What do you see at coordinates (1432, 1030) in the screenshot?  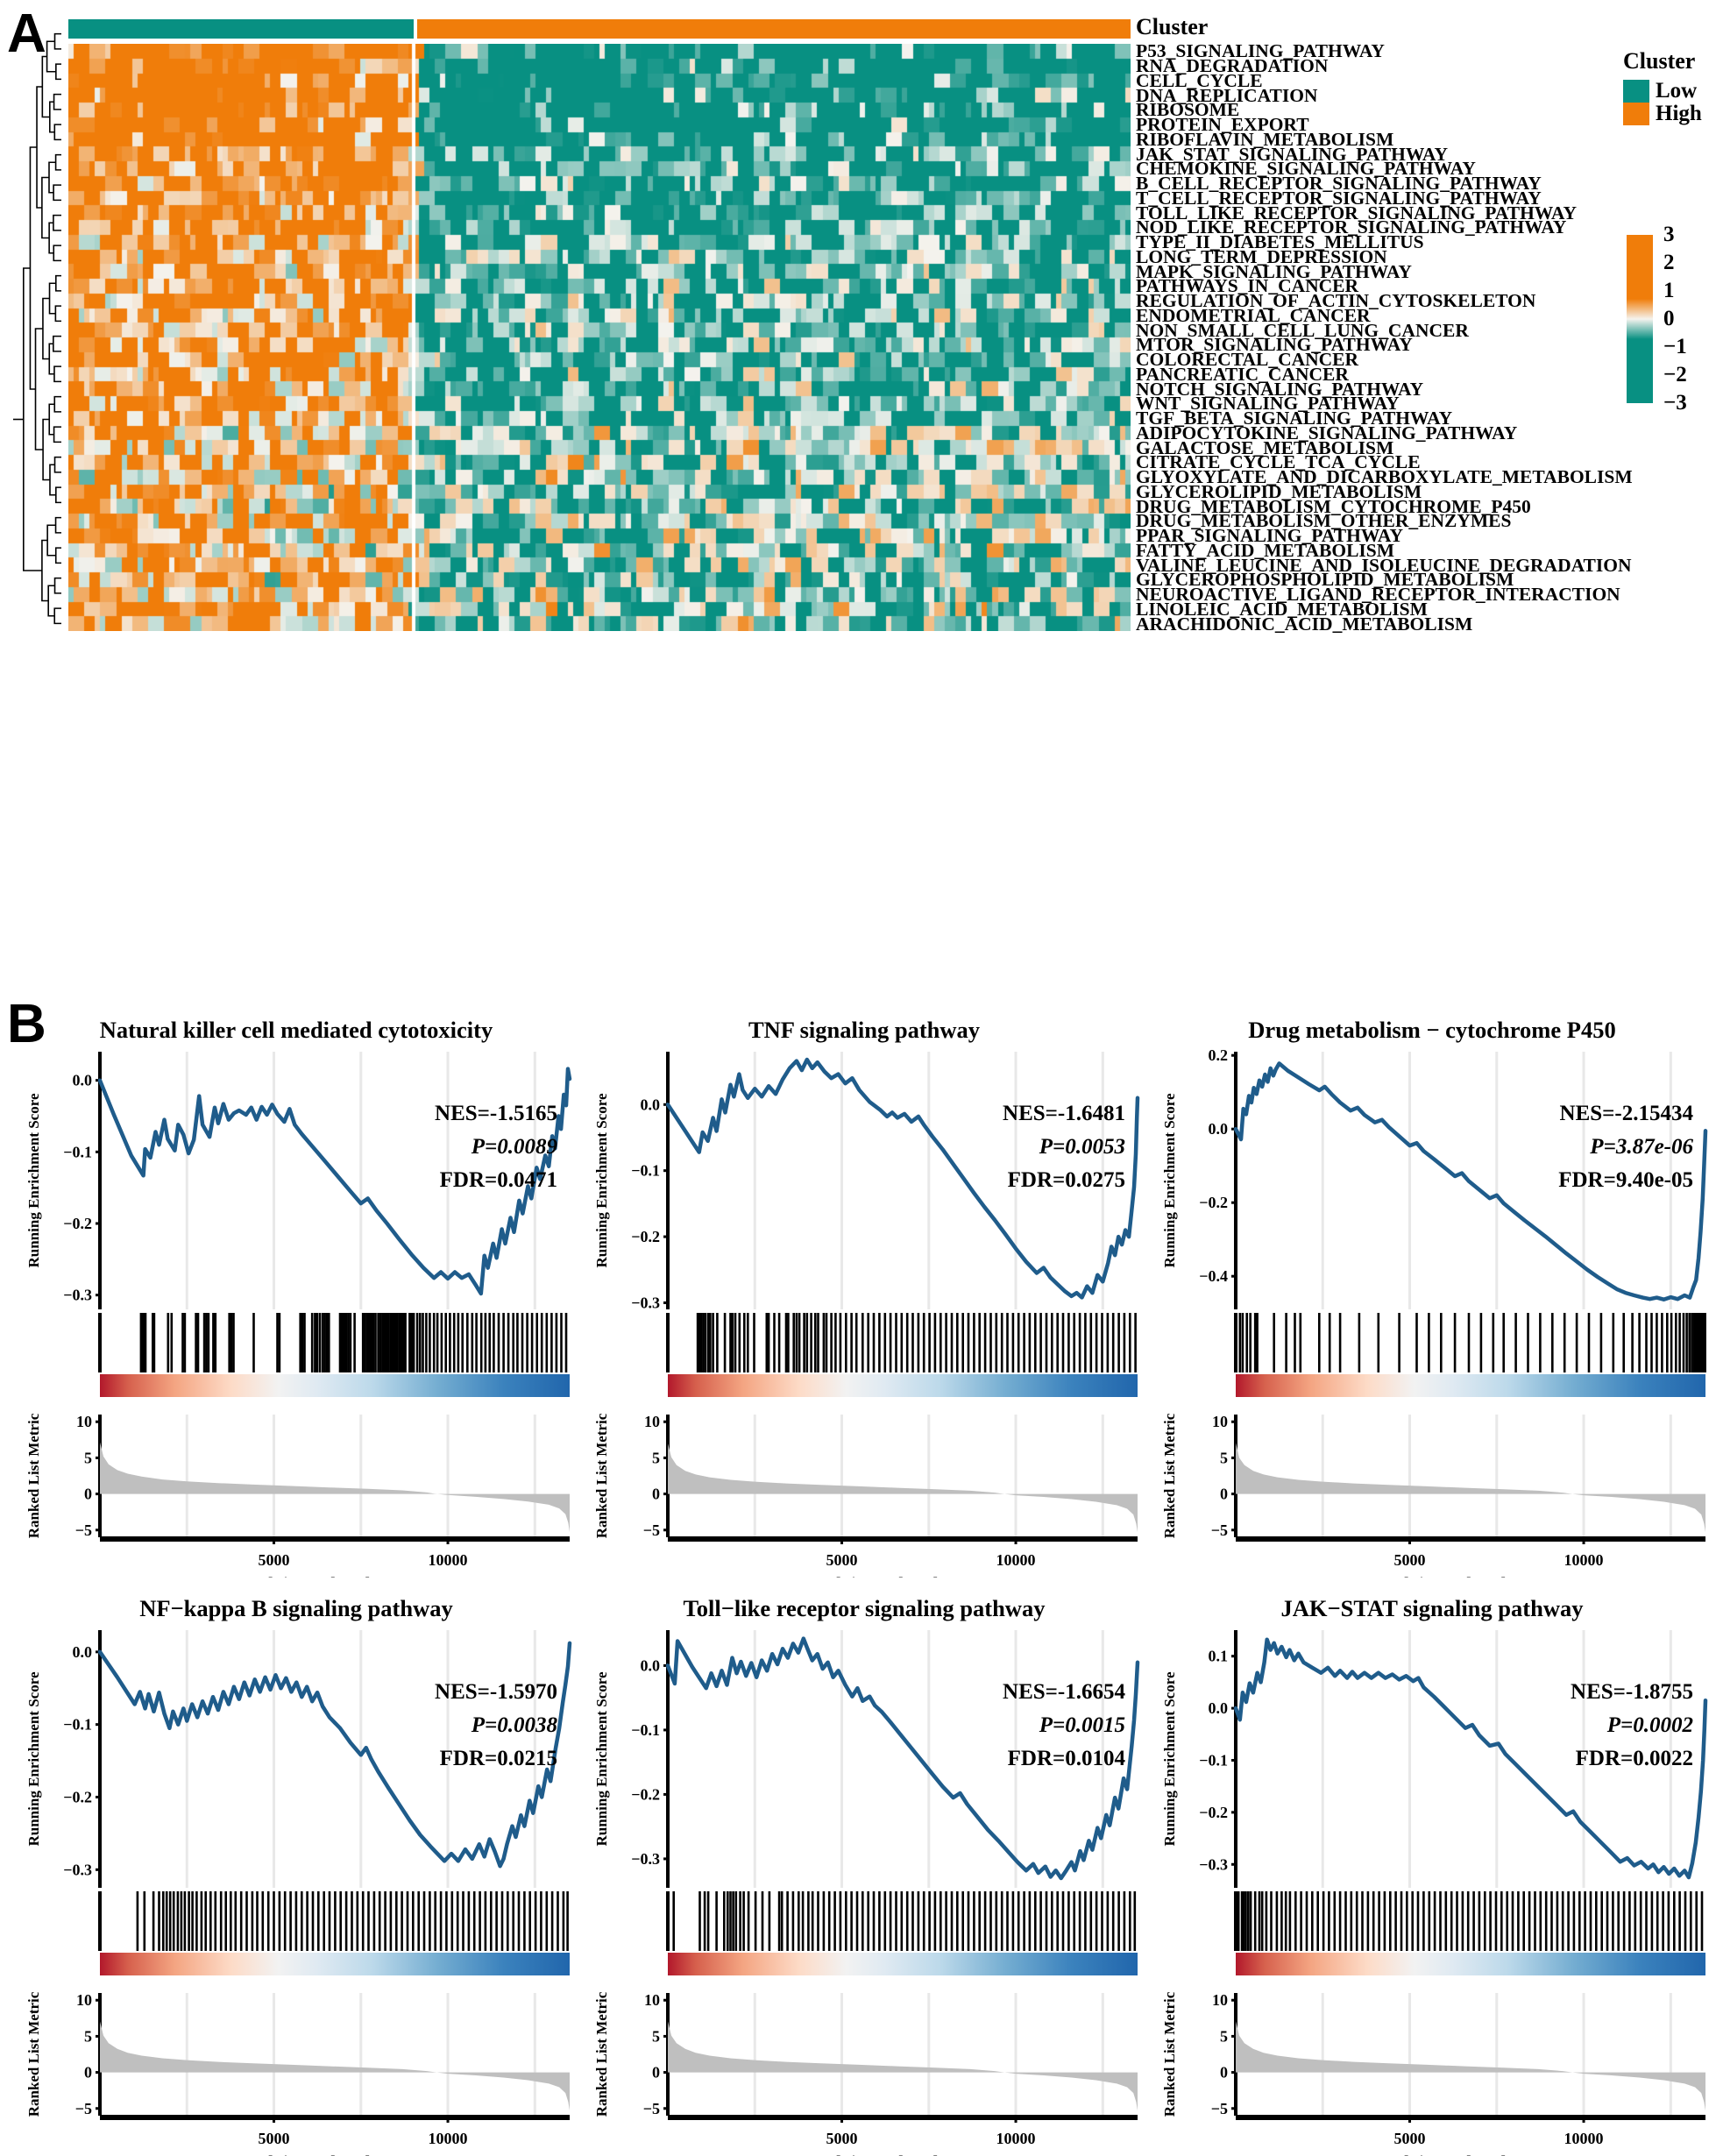 I see `gsea-plot-title: Drug metabolism − cytochrome P450` at bounding box center [1432, 1030].